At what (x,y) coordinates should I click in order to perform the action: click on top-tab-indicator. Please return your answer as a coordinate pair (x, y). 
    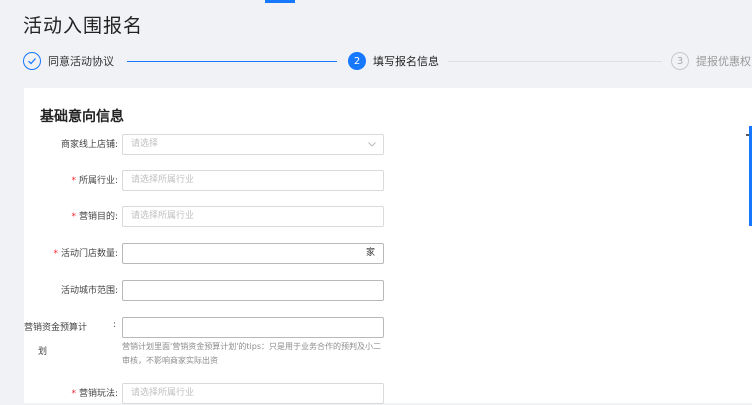
    Looking at the image, I should click on (280, 1).